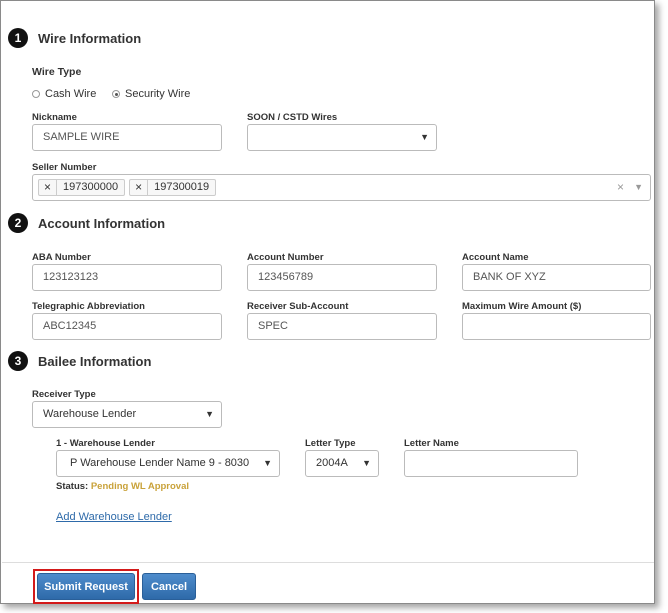 This screenshot has width=668, height=613. I want to click on letter-type-select: 2004A ▼, so click(342, 463).